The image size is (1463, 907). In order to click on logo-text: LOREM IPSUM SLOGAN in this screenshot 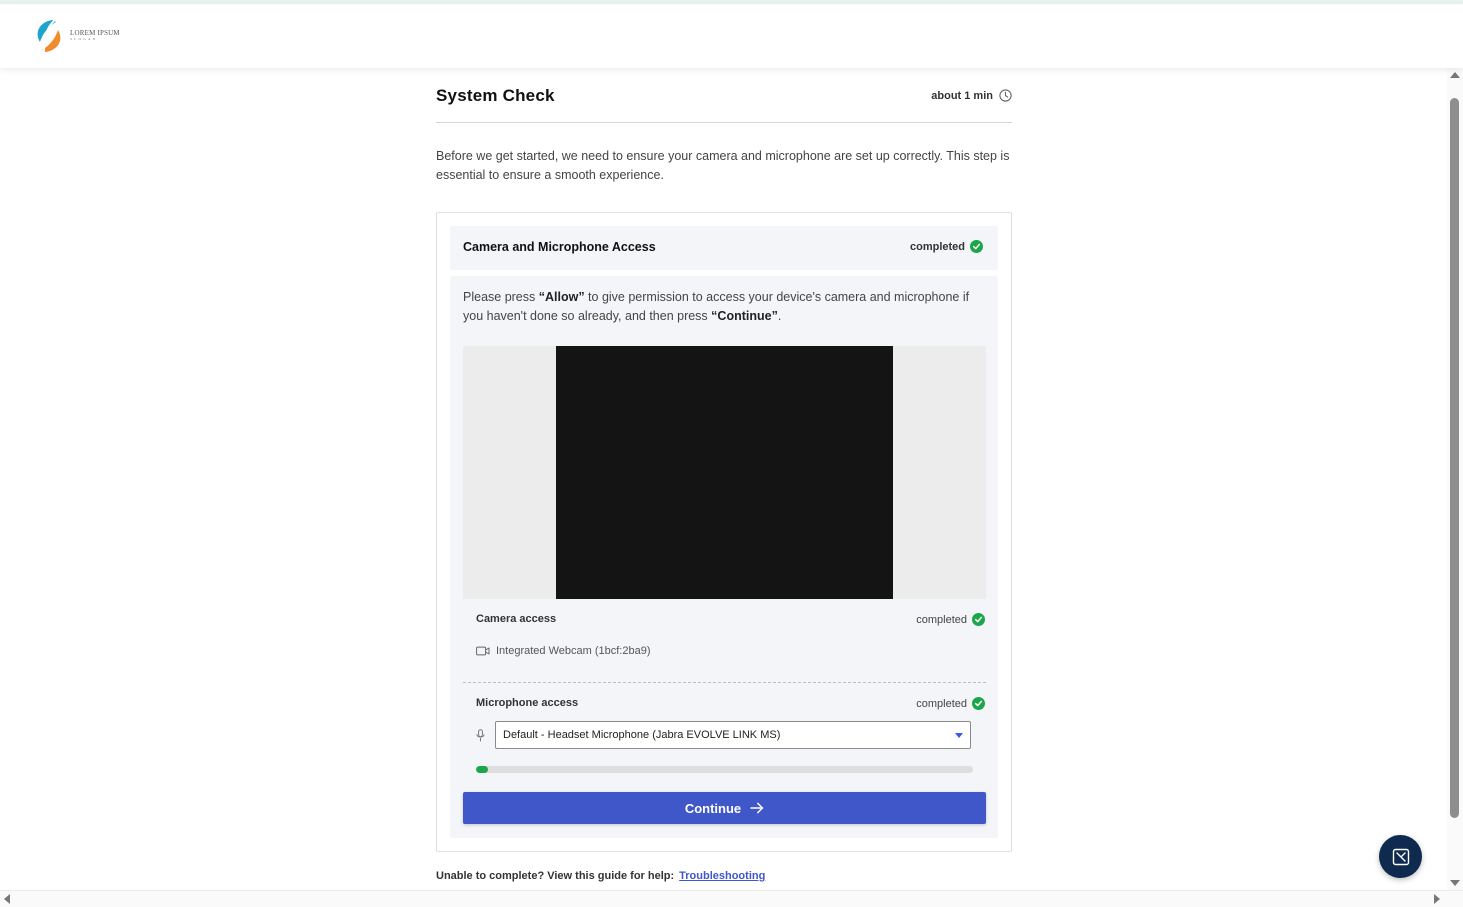, I will do `click(95, 36)`.